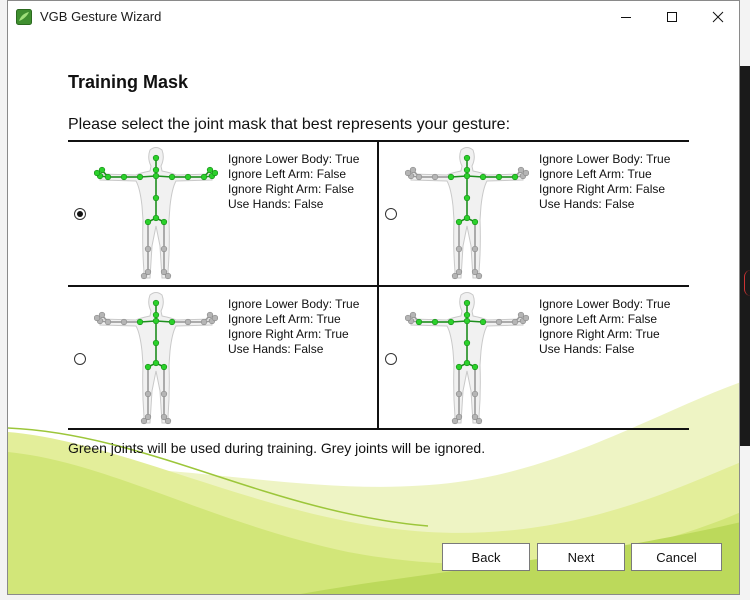  Describe the element at coordinates (598, 319) in the screenshot. I see `option-line-left-arm: Ignore Left Arm: False` at that location.